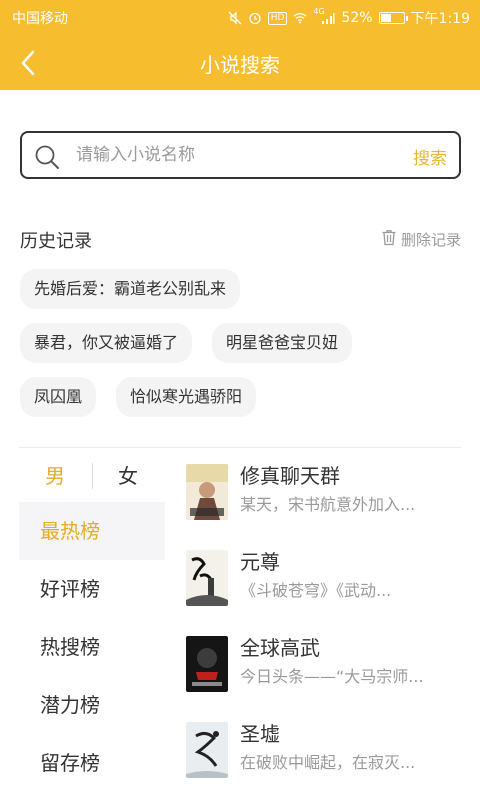 This screenshot has width=480, height=800. Describe the element at coordinates (55, 474) in the screenshot. I see `tab-male: 男` at that location.